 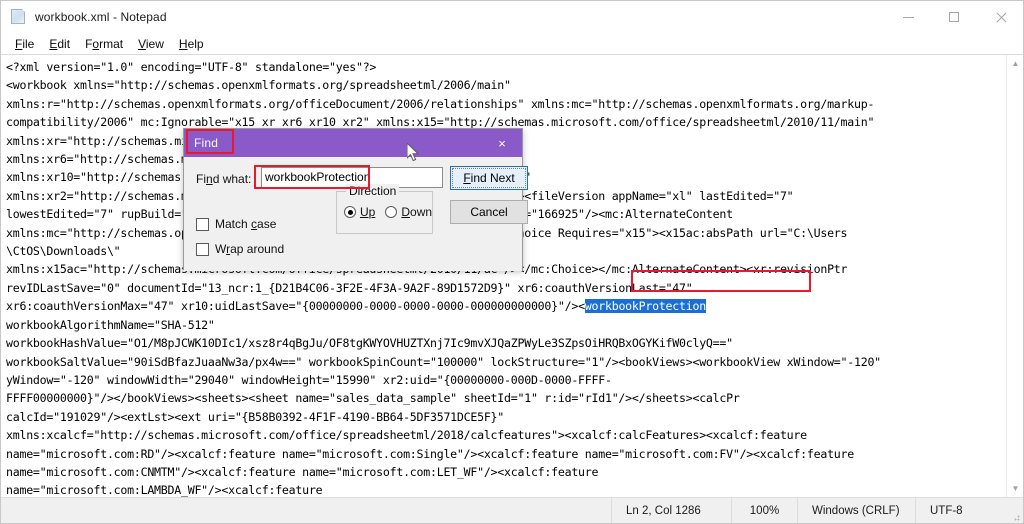 I want to click on found-match-highlight: workbookProtection, so click(x=645, y=306).